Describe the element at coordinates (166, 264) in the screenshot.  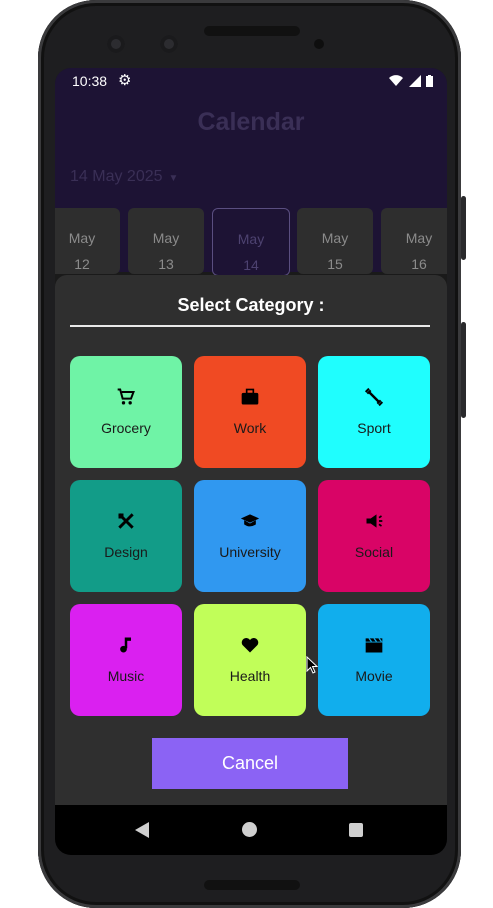
I see `day-number: 13` at that location.